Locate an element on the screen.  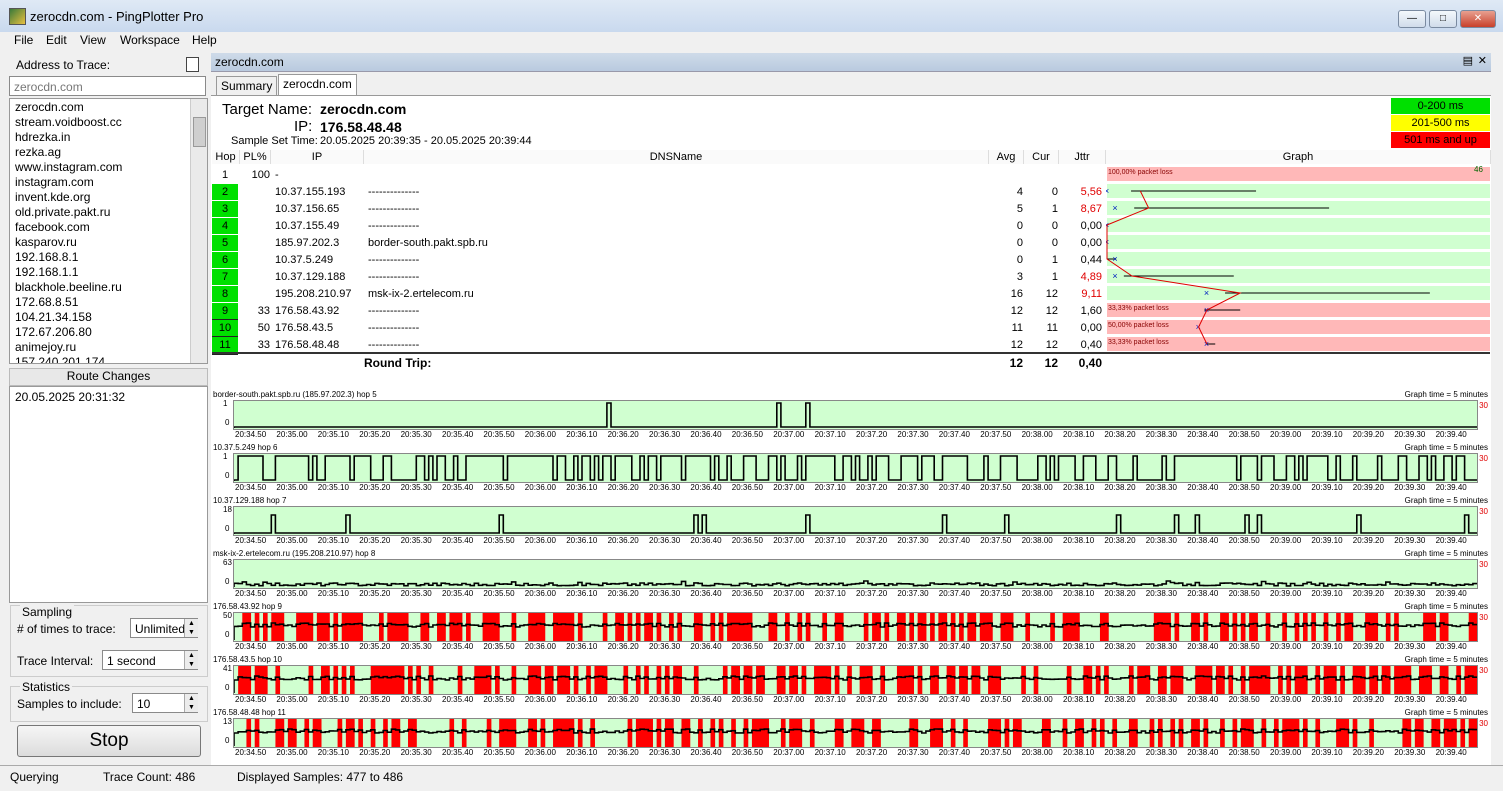
ip-label: IP: is located at coordinates (303, 126).